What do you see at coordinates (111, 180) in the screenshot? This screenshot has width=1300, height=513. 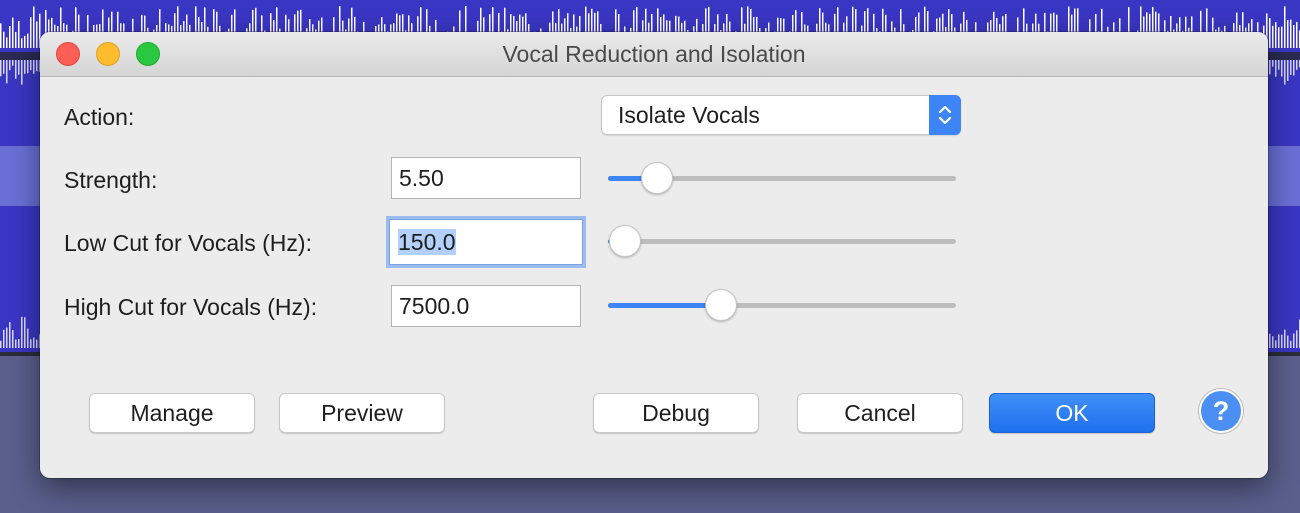 I see `strength-label: Strength:` at bounding box center [111, 180].